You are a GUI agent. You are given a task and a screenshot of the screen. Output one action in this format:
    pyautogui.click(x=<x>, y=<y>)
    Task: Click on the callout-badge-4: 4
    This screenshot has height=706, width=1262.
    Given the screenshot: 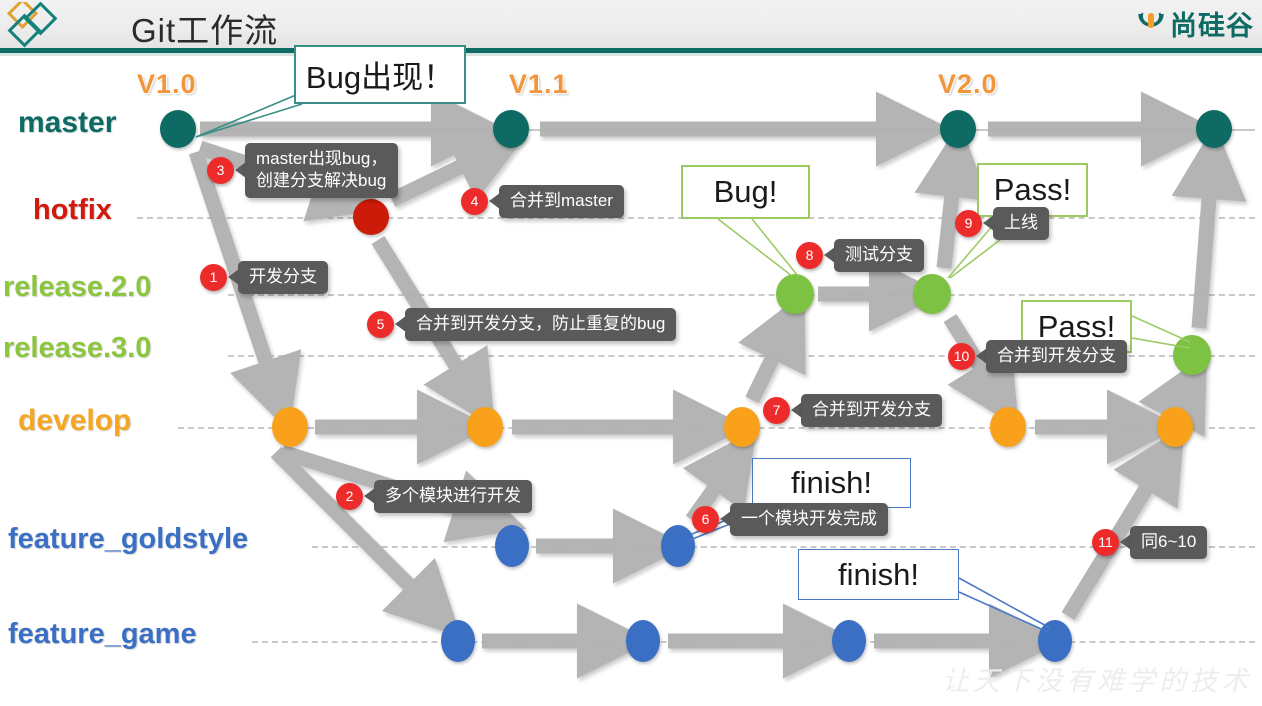 What is the action you would take?
    pyautogui.click(x=474, y=201)
    